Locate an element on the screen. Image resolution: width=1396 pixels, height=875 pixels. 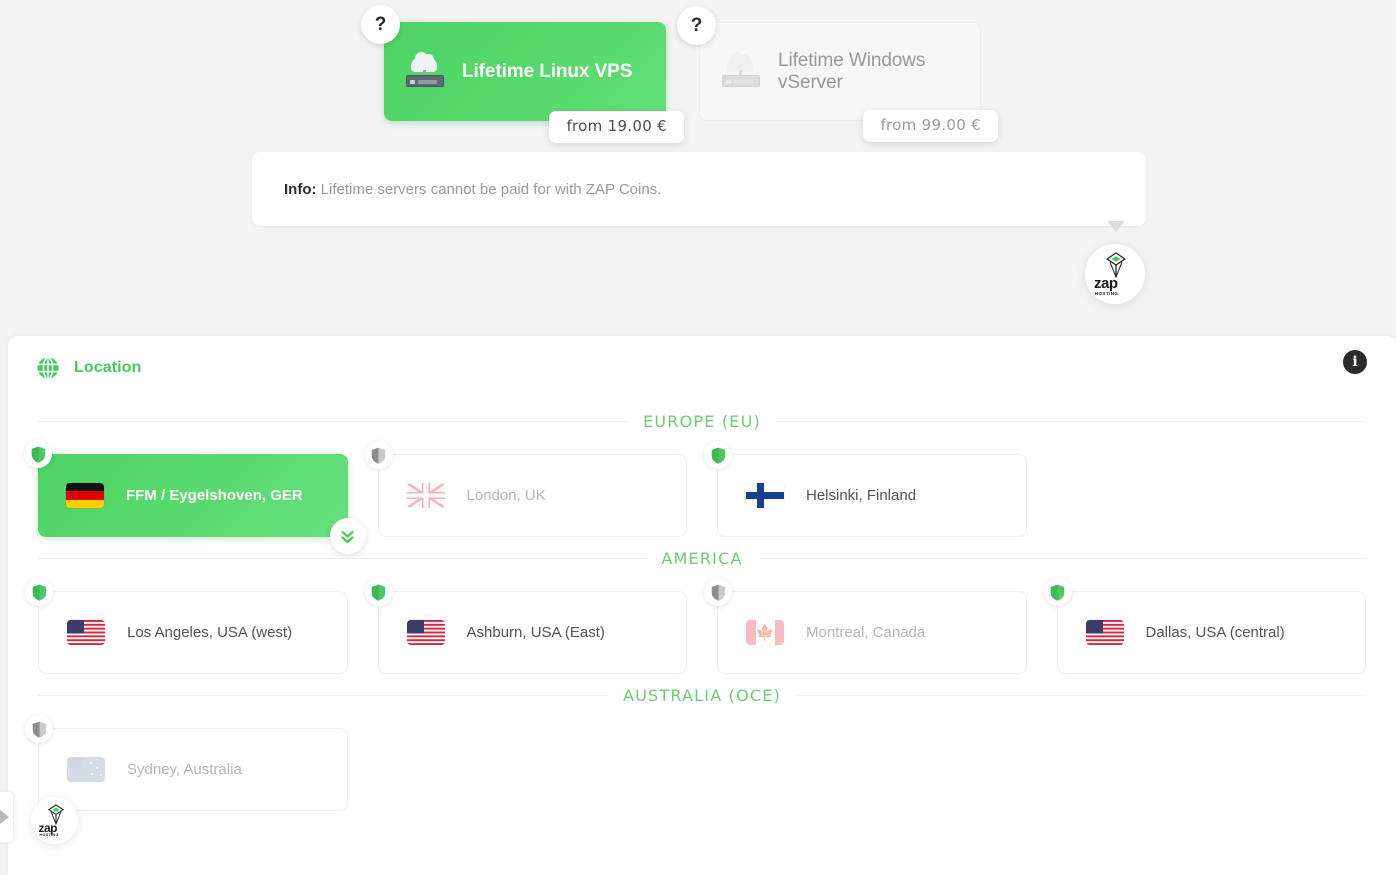
location-name: Ashburn, USA (East) is located at coordinates (535, 632).